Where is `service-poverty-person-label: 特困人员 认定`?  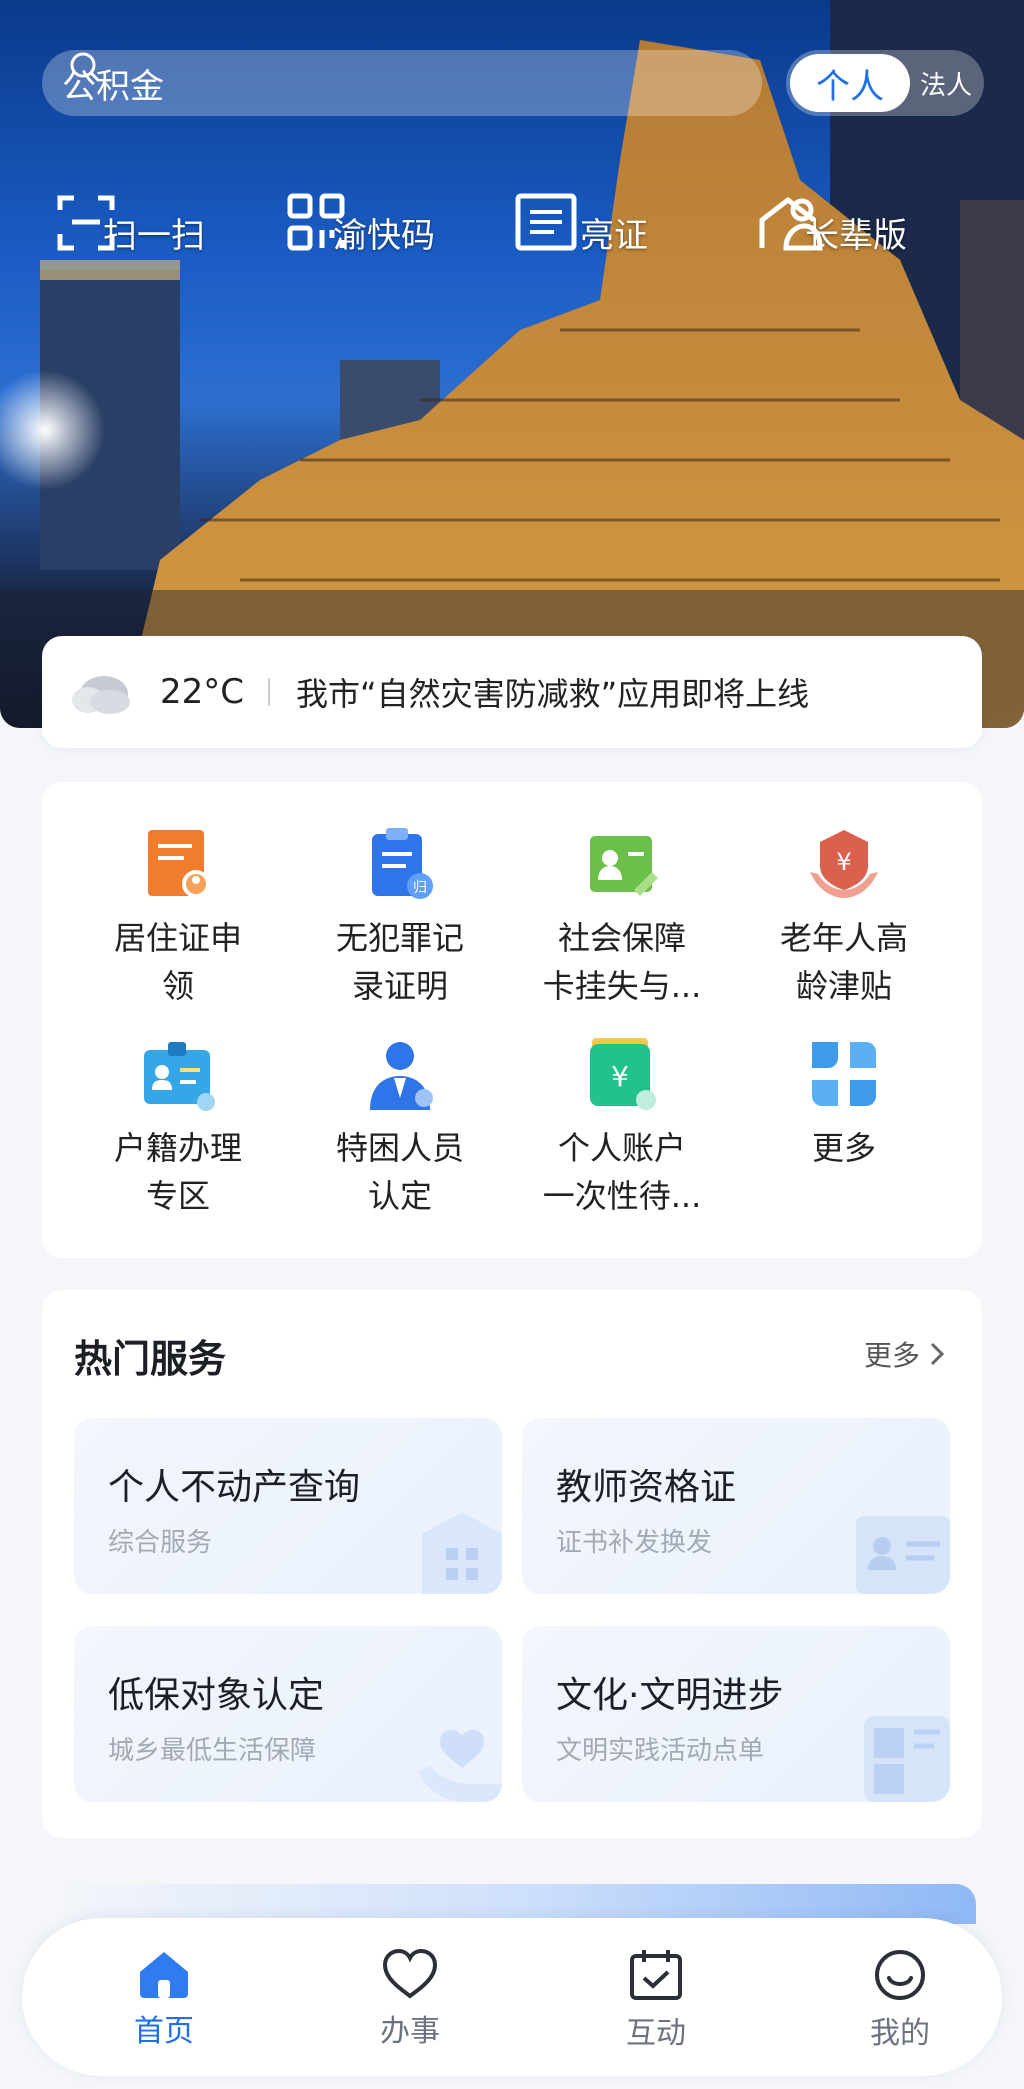
service-poverty-person-label: 特困人员 认定 is located at coordinates (399, 1172).